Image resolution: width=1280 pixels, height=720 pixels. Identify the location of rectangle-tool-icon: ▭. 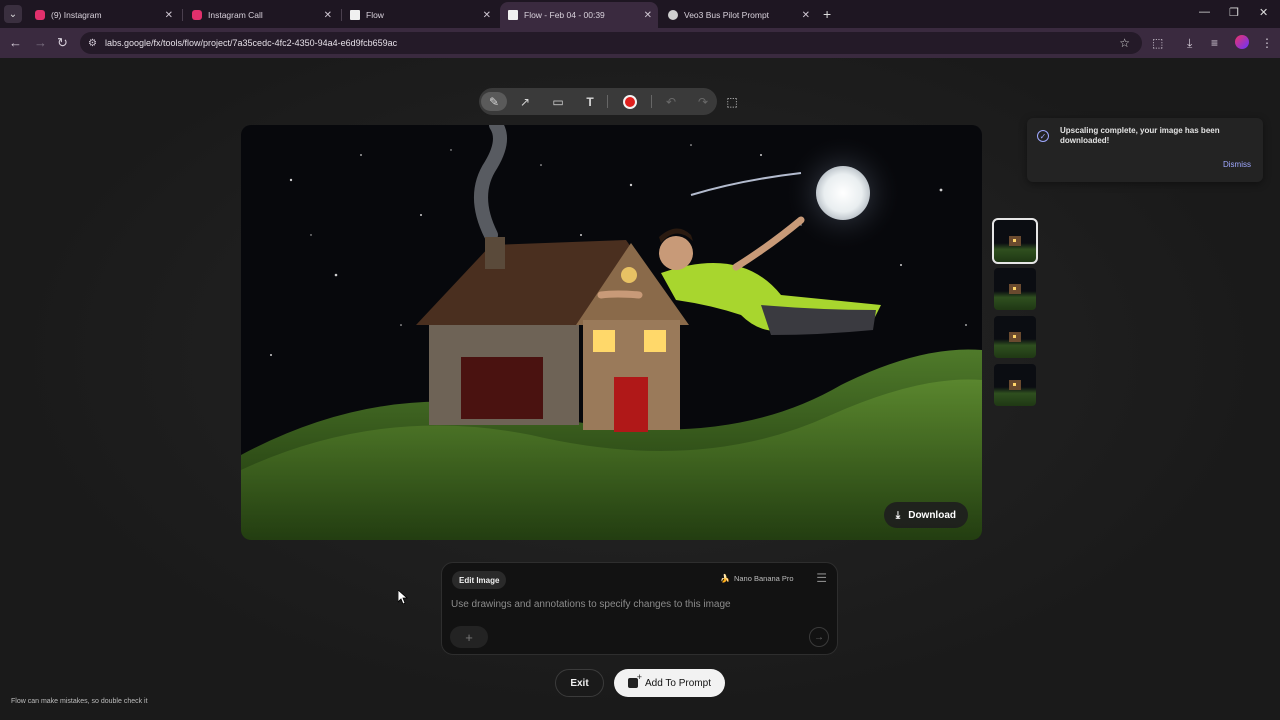
(558, 101).